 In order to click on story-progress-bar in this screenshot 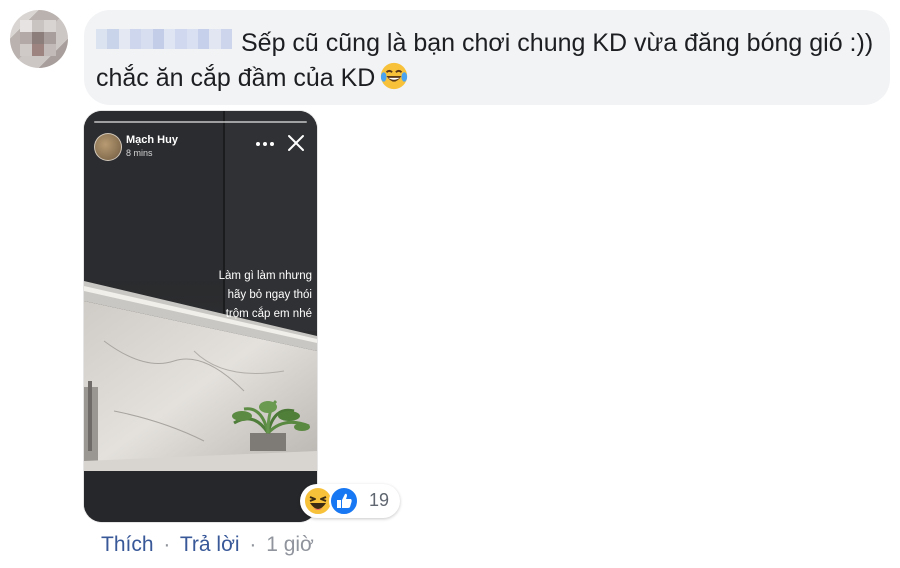, I will do `click(200, 122)`.